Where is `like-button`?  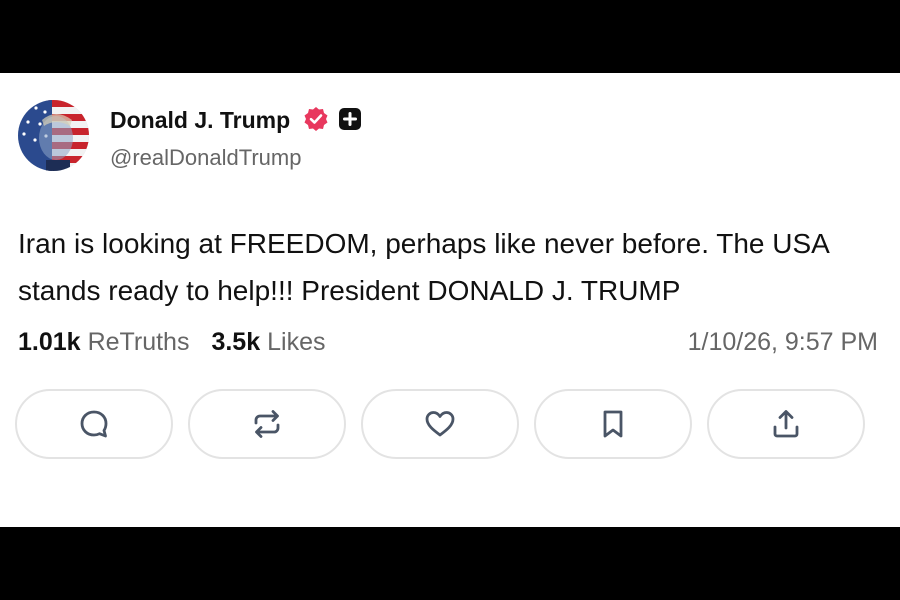 like-button is located at coordinates (440, 424).